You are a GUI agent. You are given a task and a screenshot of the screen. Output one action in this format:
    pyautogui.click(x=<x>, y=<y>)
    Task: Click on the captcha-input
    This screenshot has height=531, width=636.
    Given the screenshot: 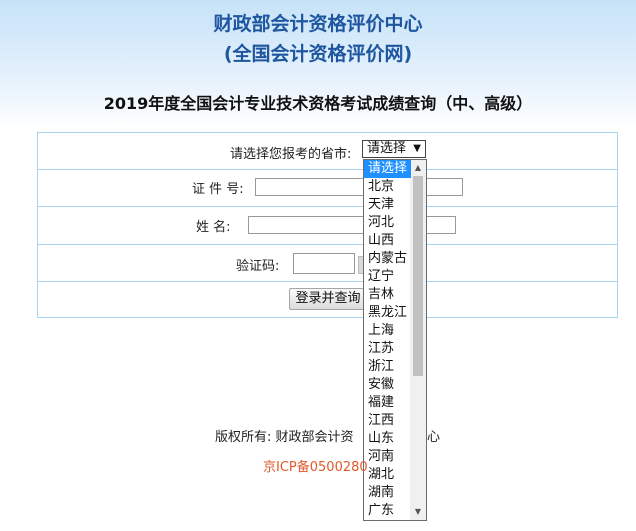 What is the action you would take?
    pyautogui.click(x=324, y=263)
    